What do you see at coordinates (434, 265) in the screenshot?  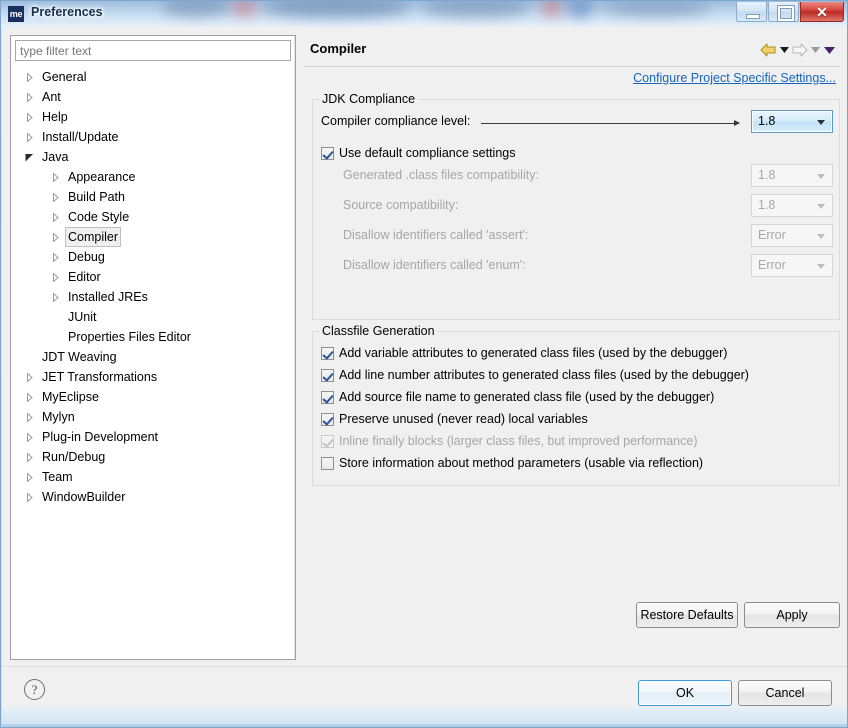 I see `field-label: Disallow identifiers called 'enum':` at bounding box center [434, 265].